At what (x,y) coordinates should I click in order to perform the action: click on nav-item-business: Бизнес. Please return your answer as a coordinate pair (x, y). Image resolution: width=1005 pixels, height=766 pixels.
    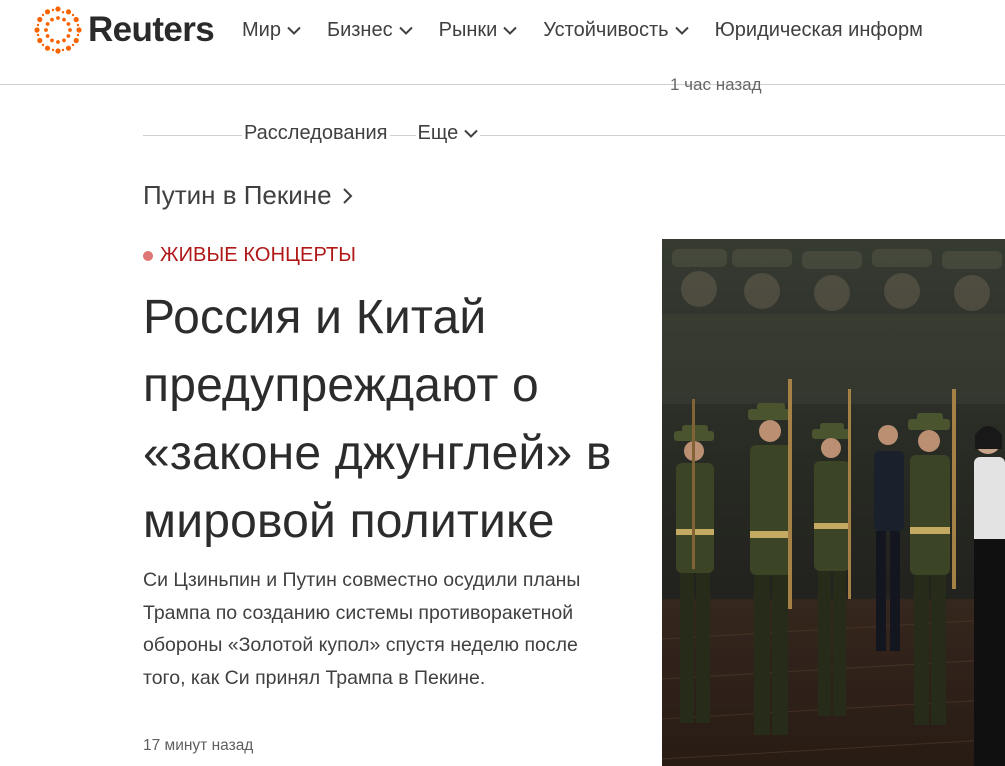
    Looking at the image, I should click on (370, 30).